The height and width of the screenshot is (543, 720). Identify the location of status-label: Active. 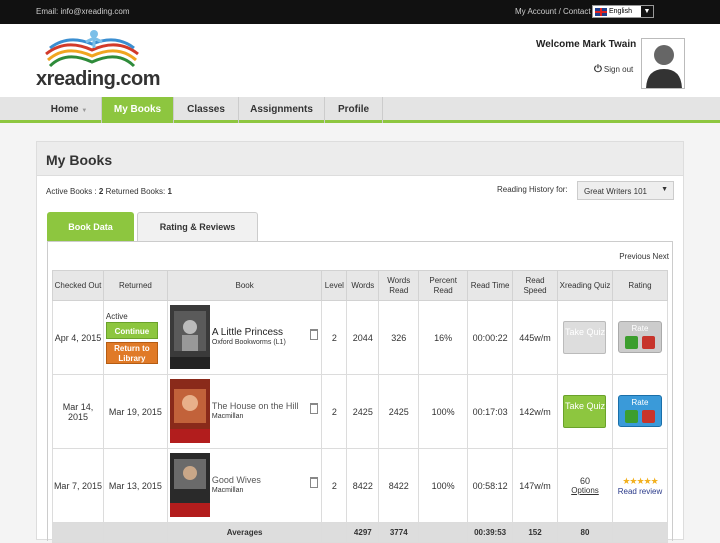
(116, 316).